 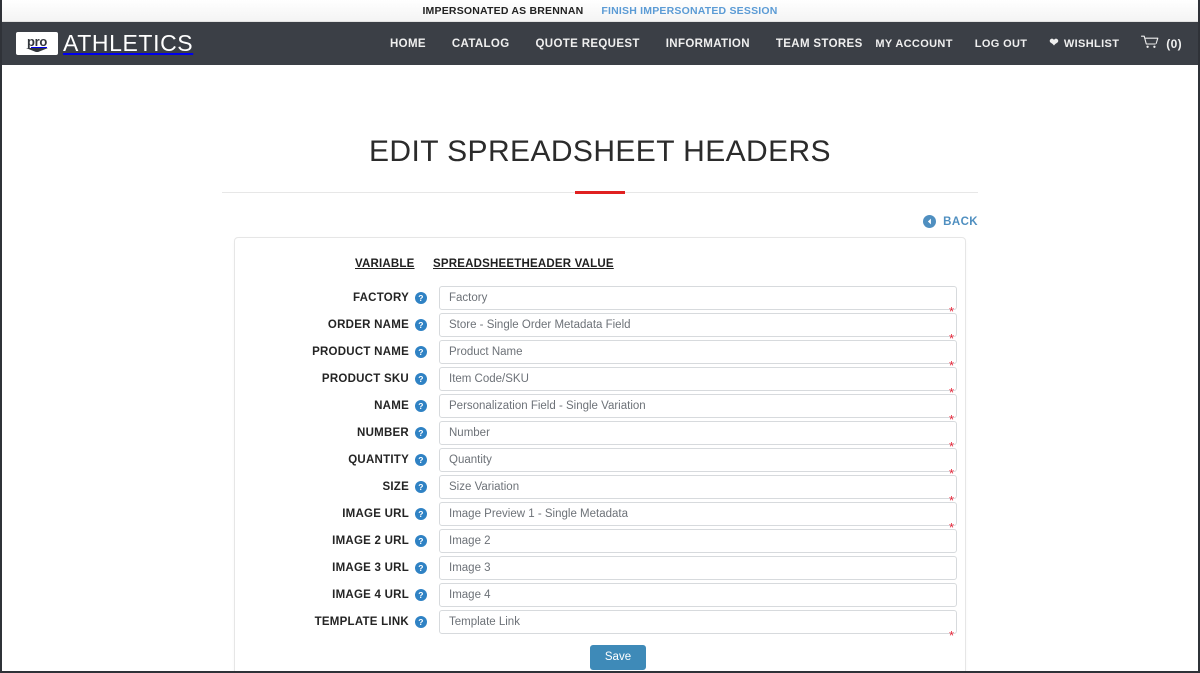 What do you see at coordinates (385, 264) in the screenshot?
I see `column-header-variable: VARIABLE` at bounding box center [385, 264].